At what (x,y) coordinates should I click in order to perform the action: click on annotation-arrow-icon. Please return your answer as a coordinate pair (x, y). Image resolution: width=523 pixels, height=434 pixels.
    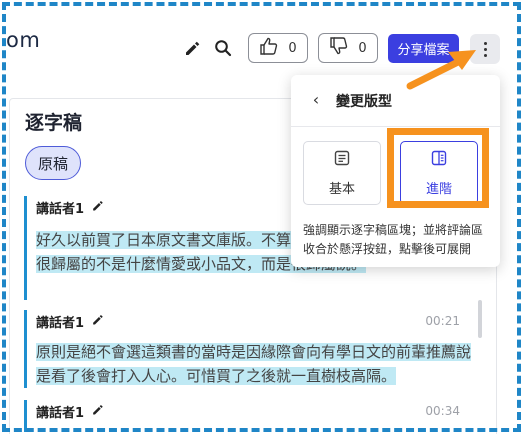
    Looking at the image, I should click on (441, 70).